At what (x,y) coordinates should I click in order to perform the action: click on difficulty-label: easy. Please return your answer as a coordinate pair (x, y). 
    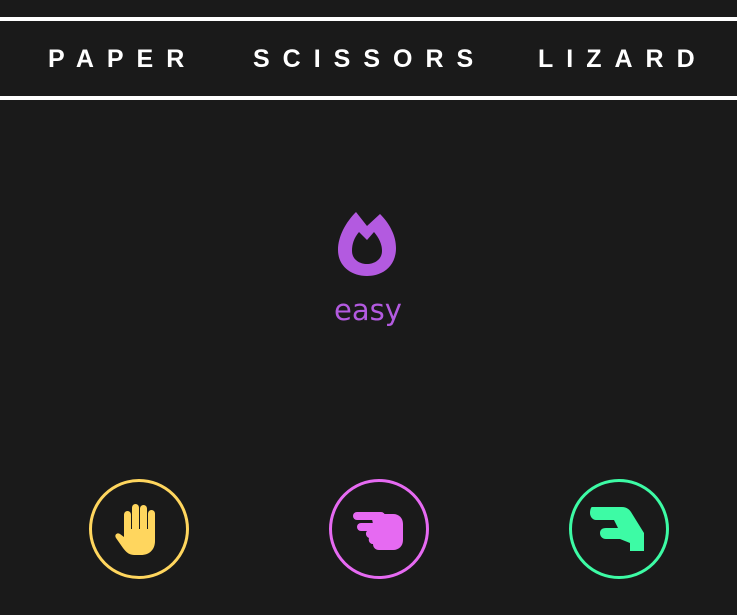
    Looking at the image, I should click on (368, 310).